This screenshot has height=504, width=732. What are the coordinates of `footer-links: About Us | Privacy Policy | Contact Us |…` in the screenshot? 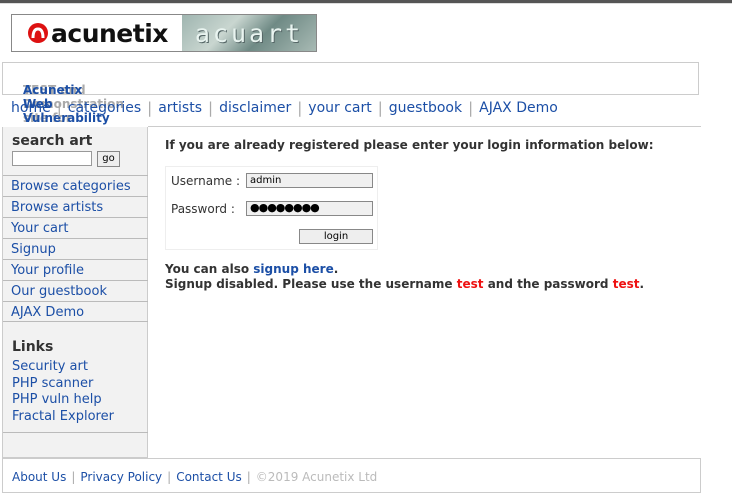 It's located at (194, 477).